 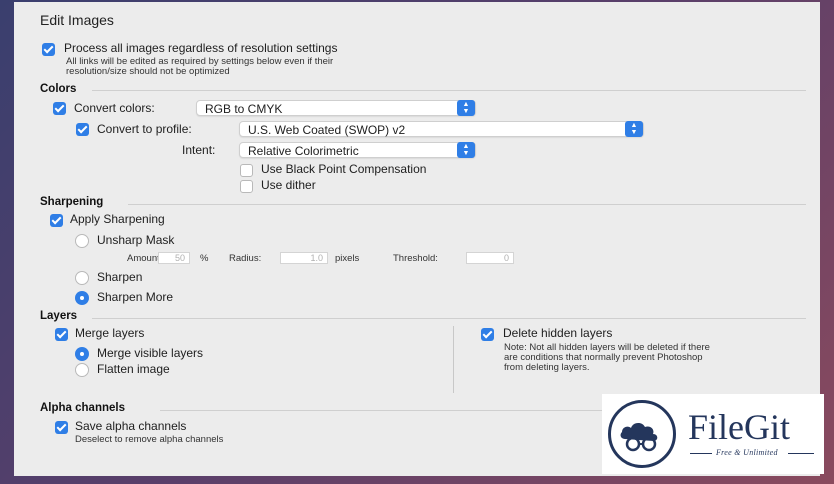 I want to click on watermark-line-left, so click(x=701, y=453).